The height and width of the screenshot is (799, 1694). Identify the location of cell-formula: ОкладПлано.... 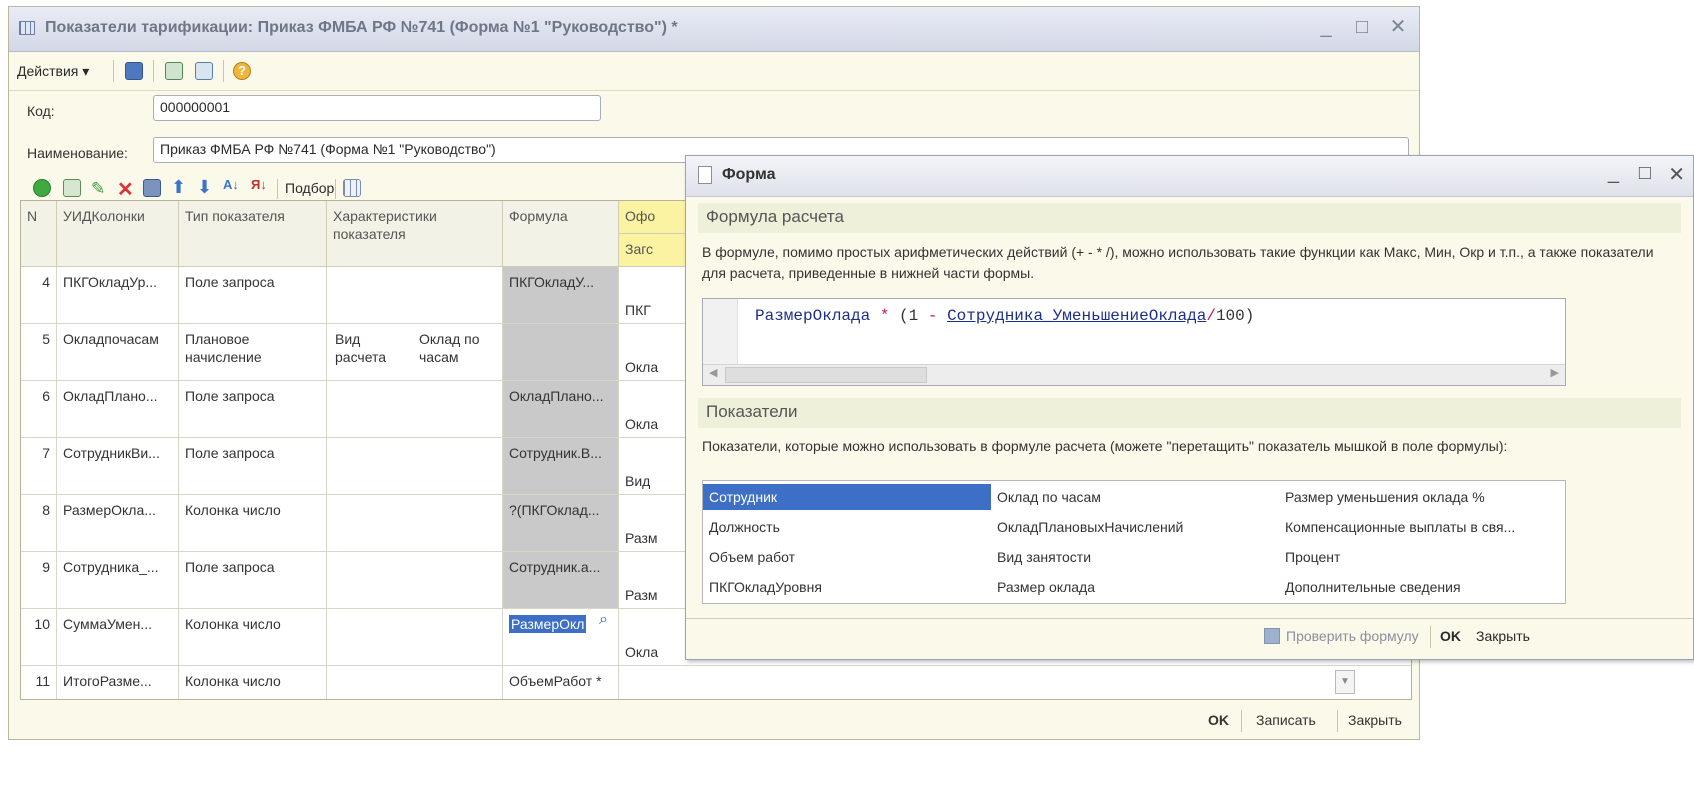
(561, 409).